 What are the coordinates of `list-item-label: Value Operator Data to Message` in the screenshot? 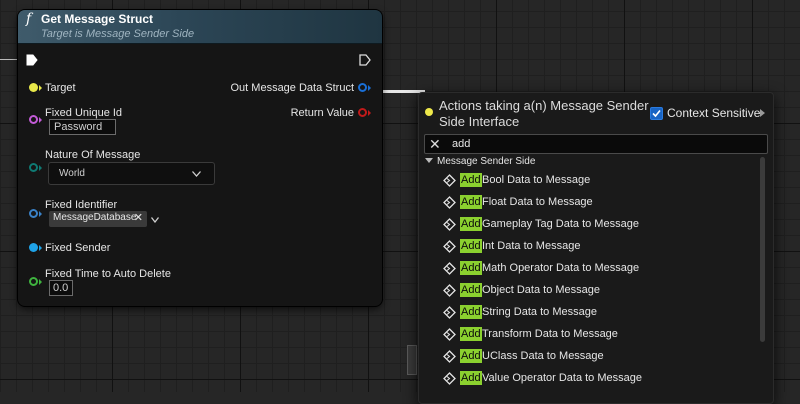 It's located at (562, 378).